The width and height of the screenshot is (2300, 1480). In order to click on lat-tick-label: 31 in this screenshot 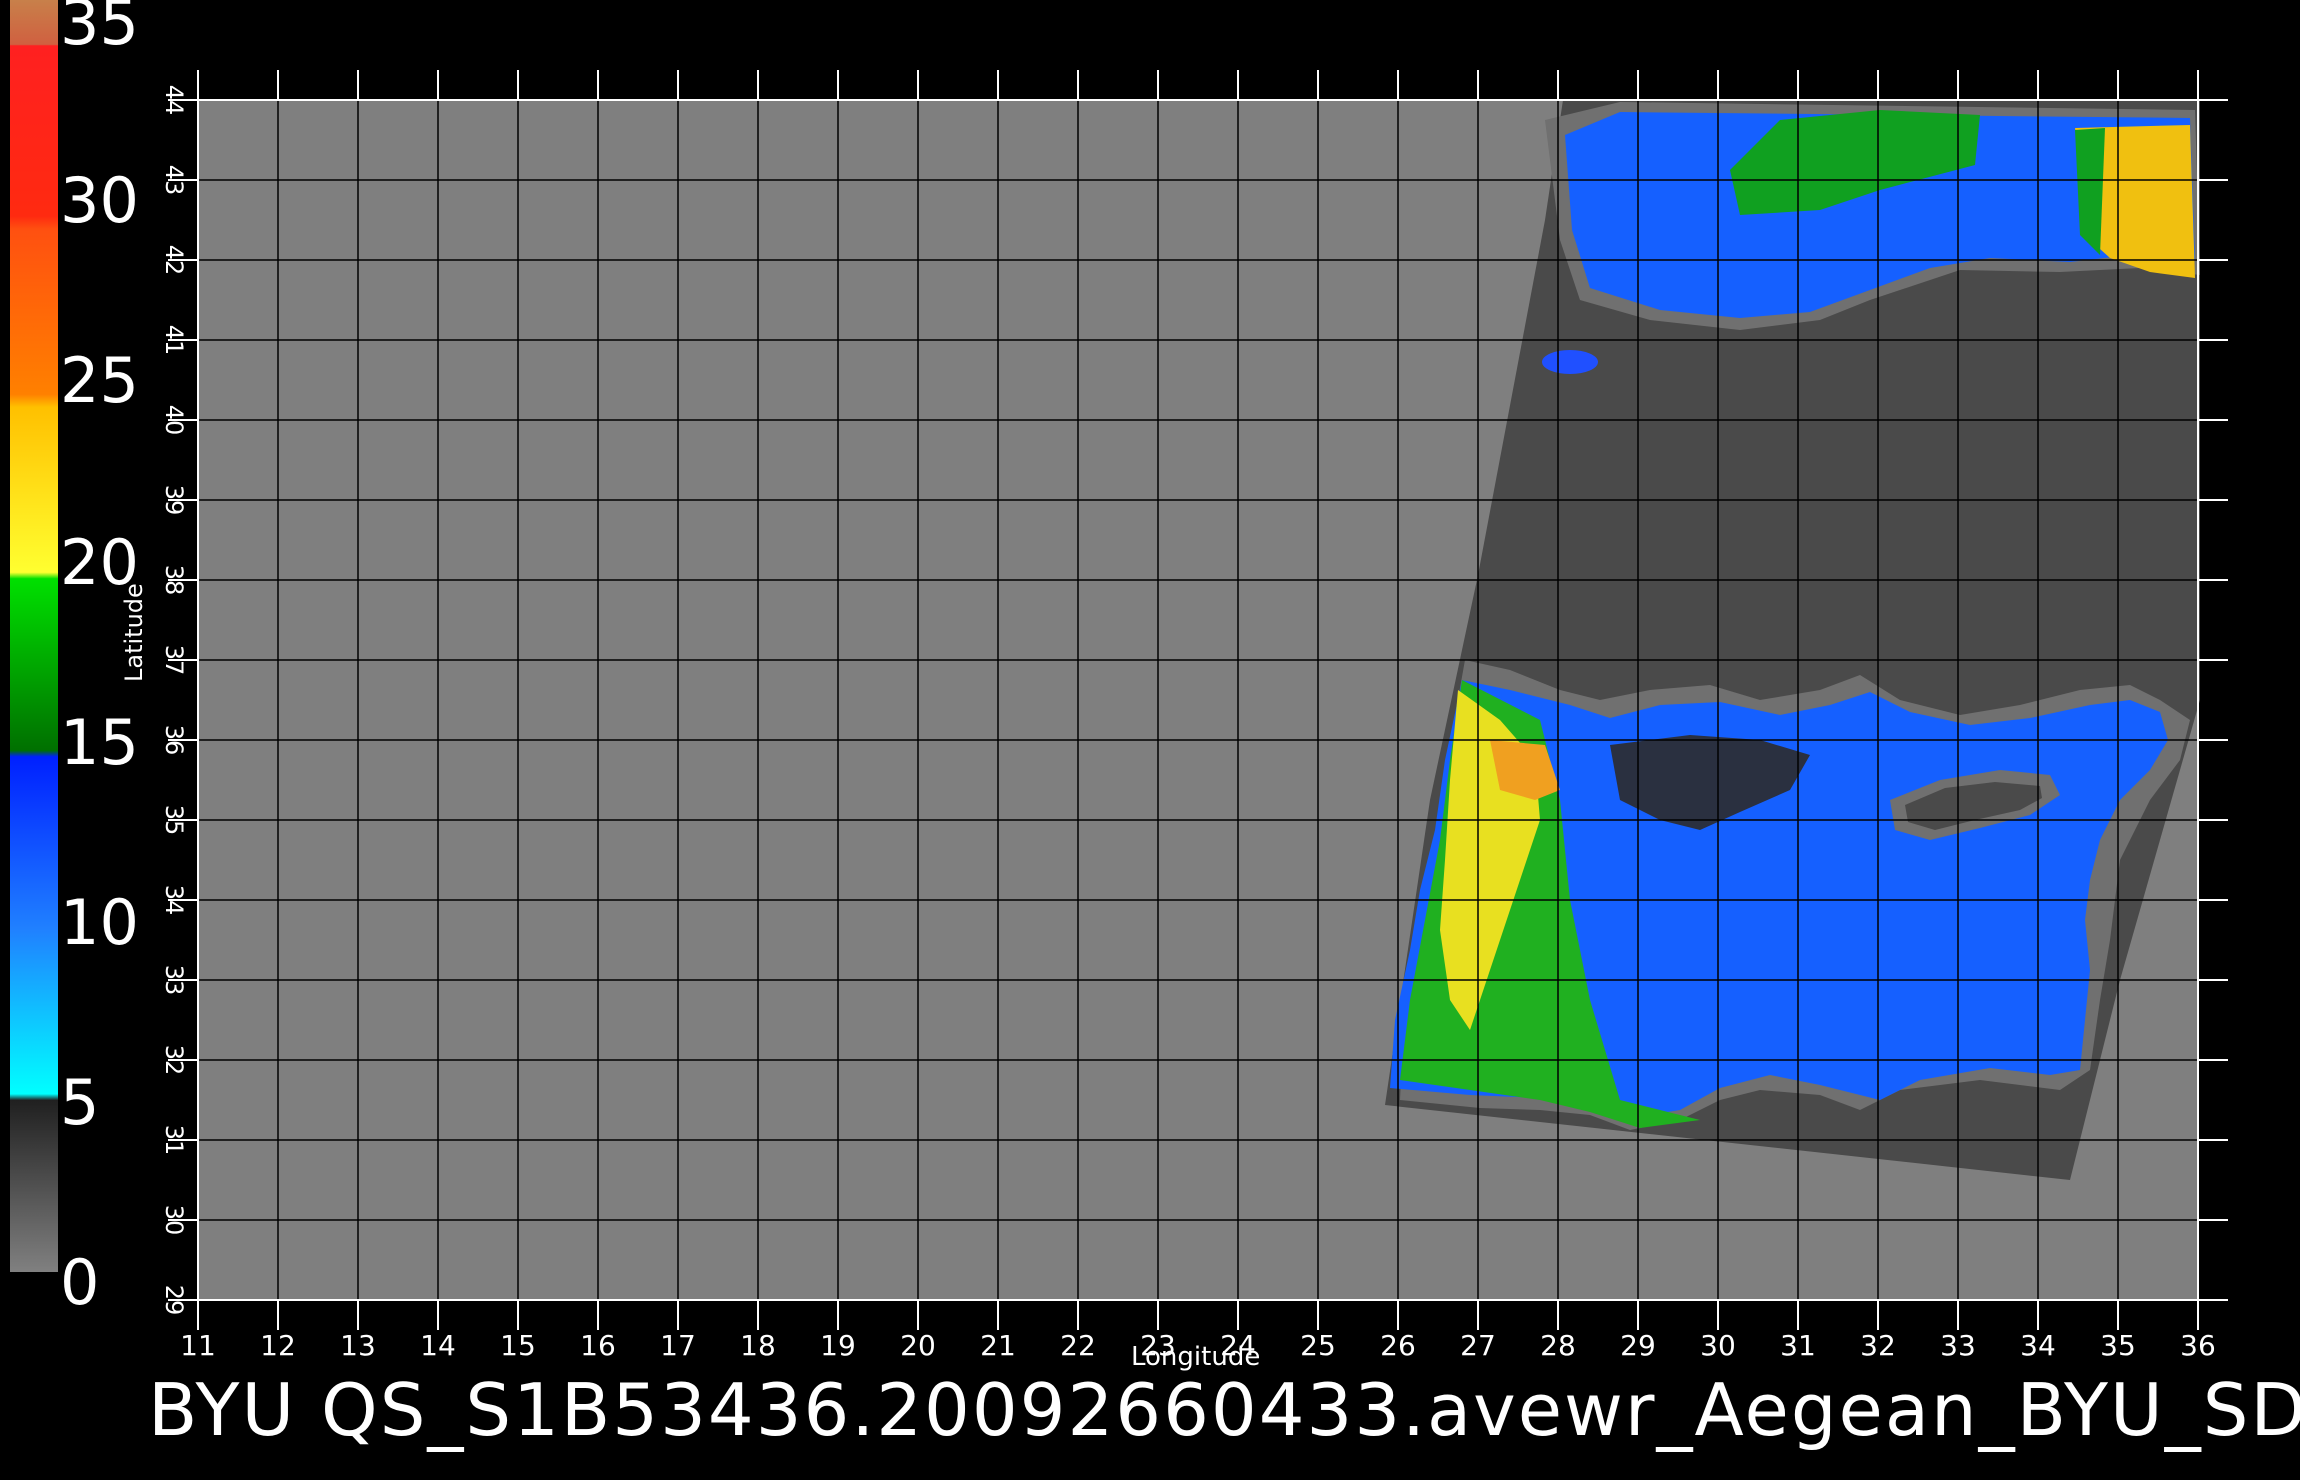, I will do `click(174, 1140)`.